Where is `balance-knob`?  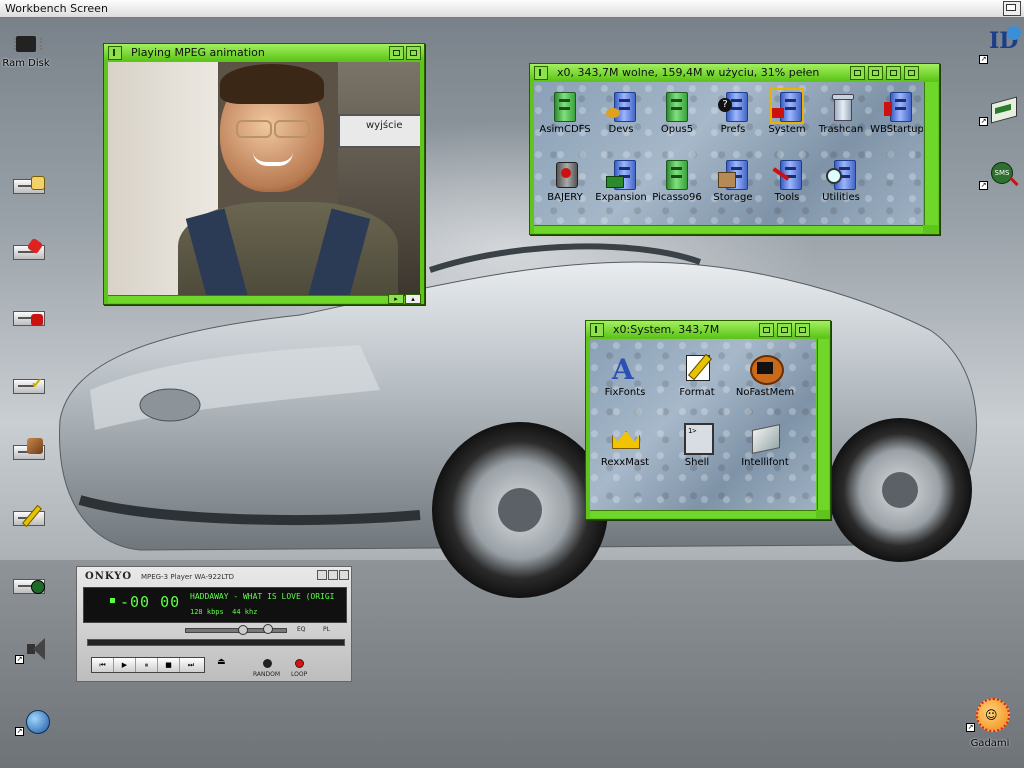 balance-knob is located at coordinates (268, 629).